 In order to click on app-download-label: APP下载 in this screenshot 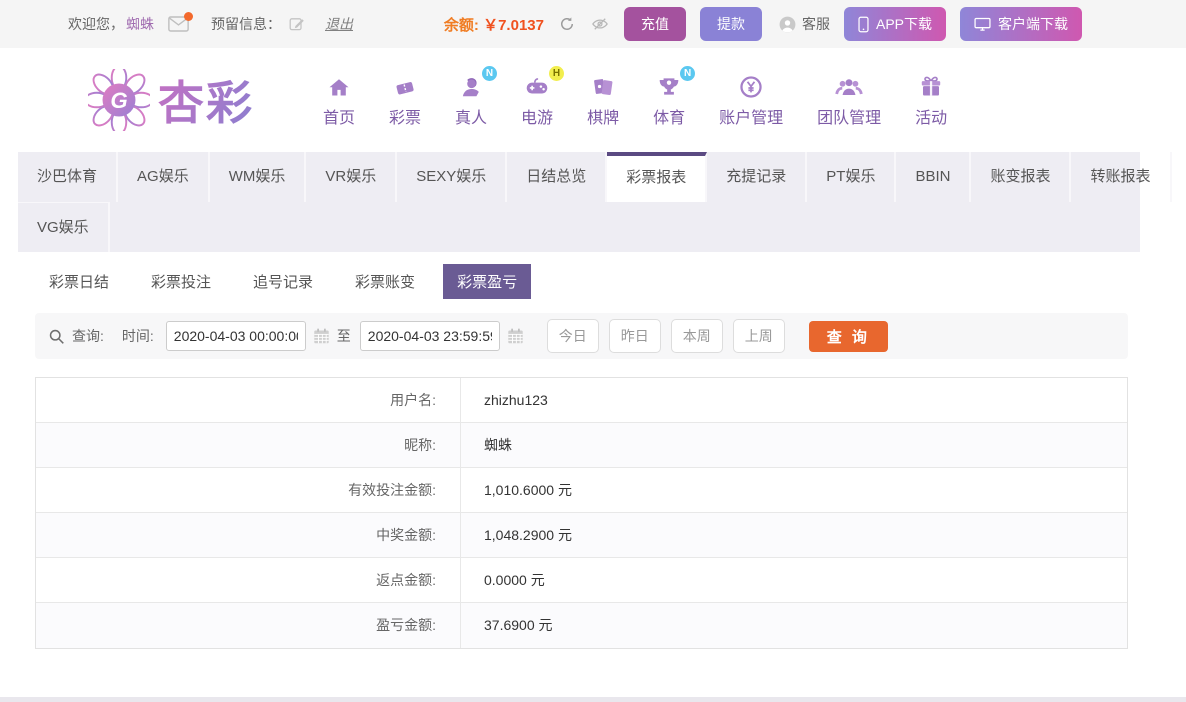, I will do `click(903, 24)`.